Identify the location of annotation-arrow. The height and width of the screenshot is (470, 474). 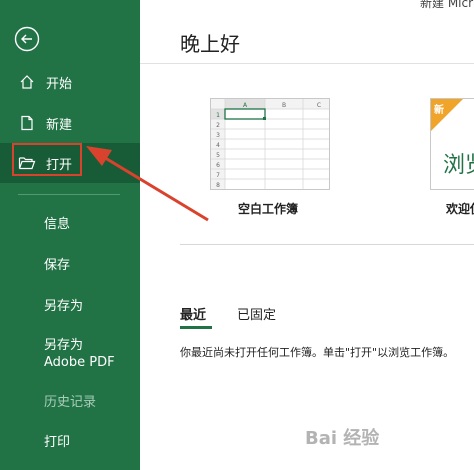
(147, 184).